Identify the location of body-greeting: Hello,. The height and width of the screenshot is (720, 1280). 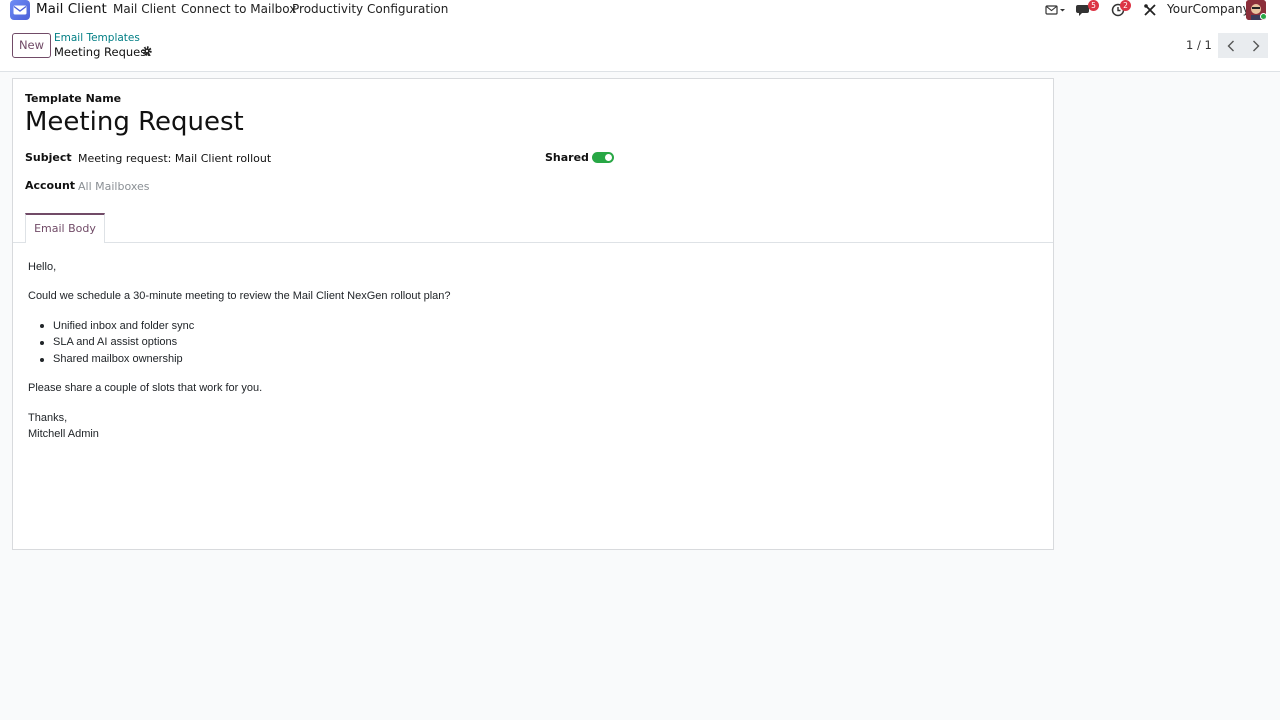
(42, 267).